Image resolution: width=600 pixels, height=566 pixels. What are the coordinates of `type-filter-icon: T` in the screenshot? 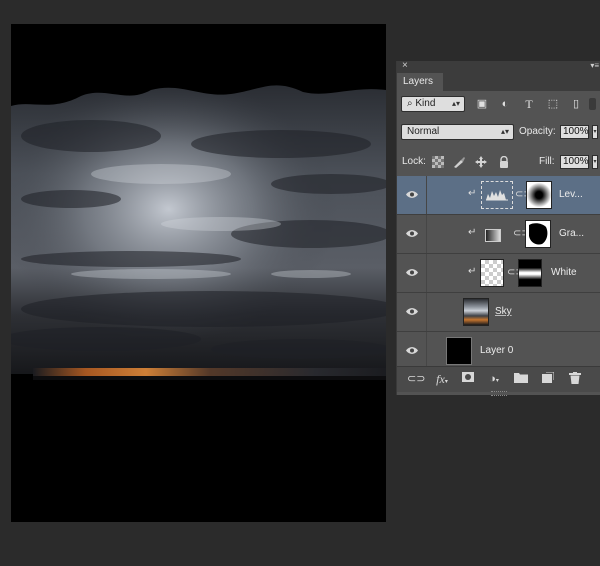 It's located at (529, 104).